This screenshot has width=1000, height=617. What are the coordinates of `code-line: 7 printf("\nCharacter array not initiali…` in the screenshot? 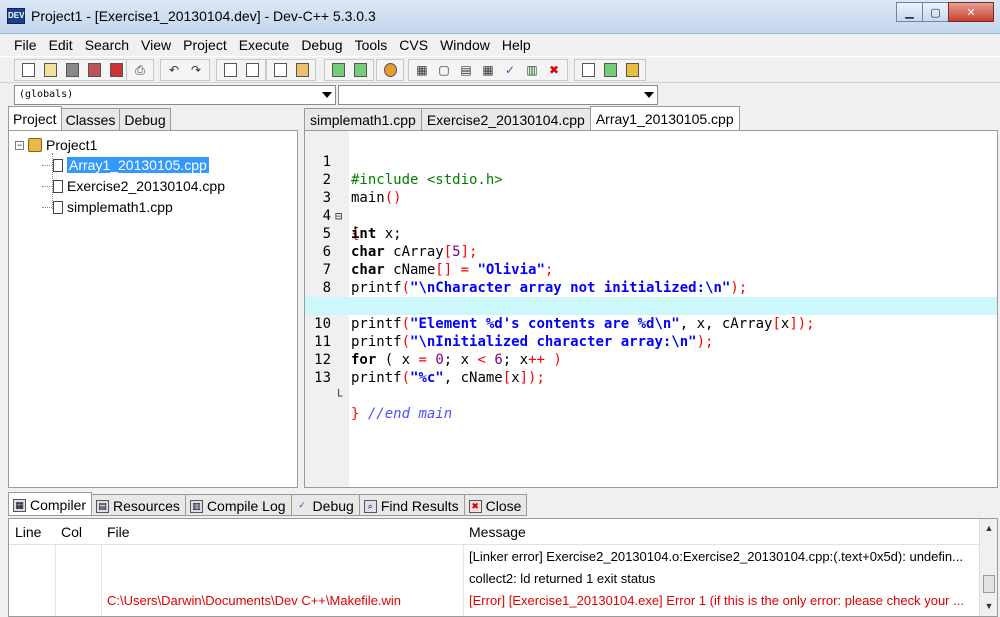 It's located at (651, 269).